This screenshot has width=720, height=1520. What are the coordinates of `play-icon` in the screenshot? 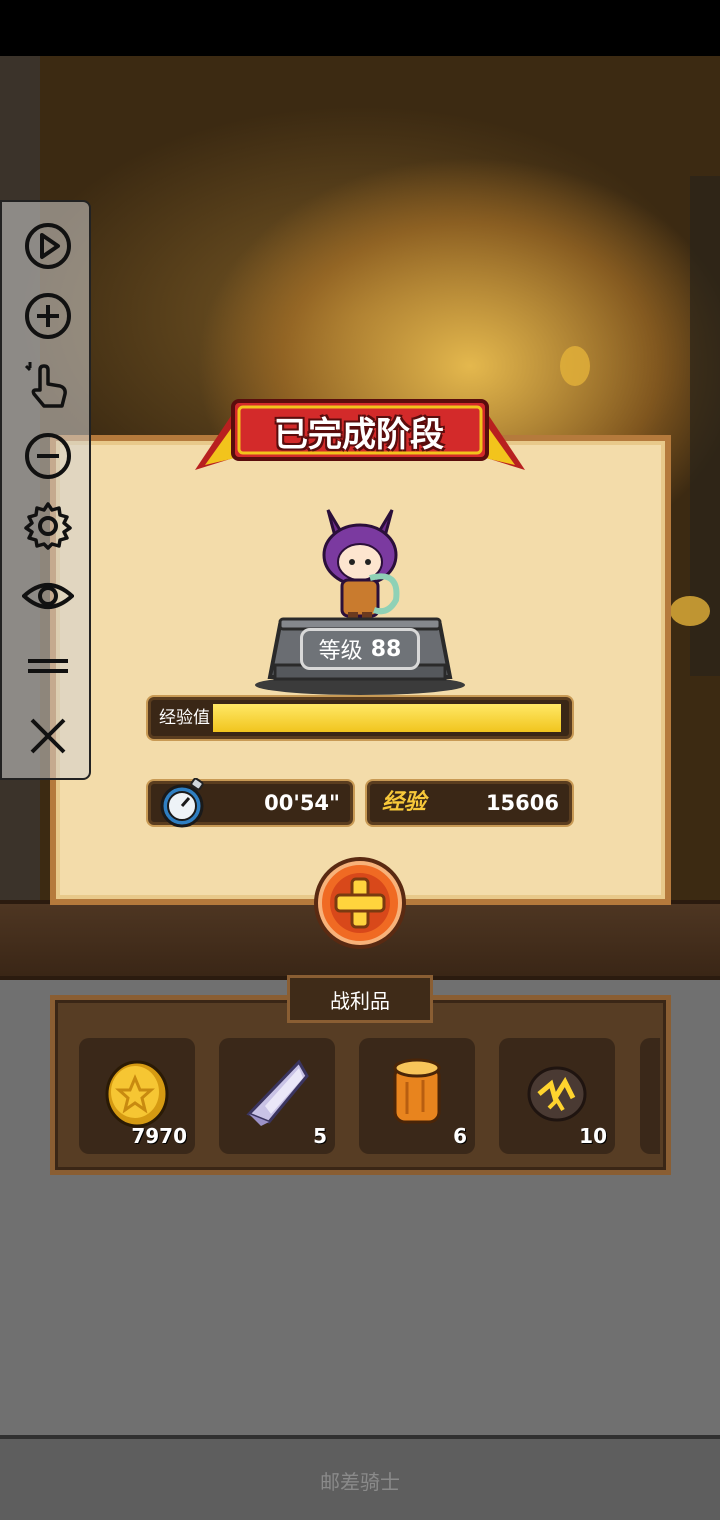 It's located at (48, 246).